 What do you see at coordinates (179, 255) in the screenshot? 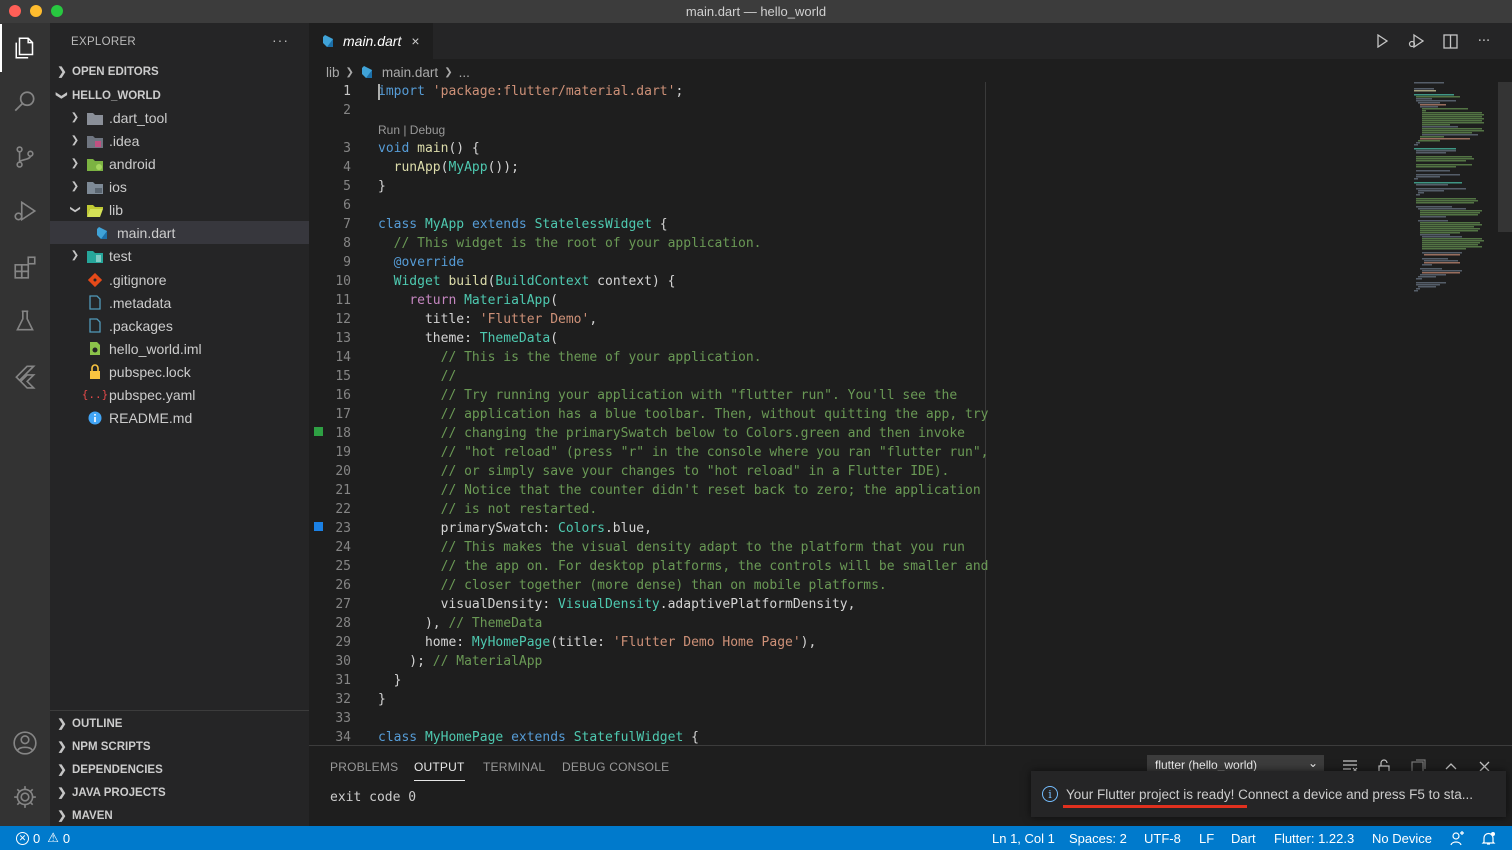
I see `tree-folder-test: ❯ test` at bounding box center [179, 255].